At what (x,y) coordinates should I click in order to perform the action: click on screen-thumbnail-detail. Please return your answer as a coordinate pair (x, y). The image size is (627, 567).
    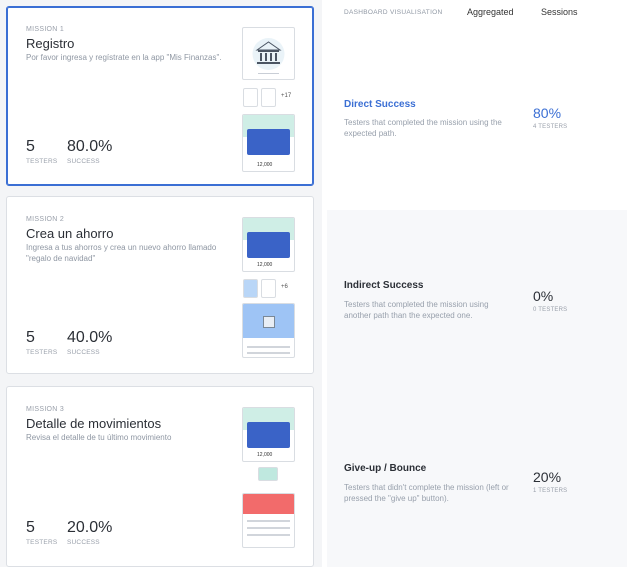
    Looking at the image, I should click on (268, 520).